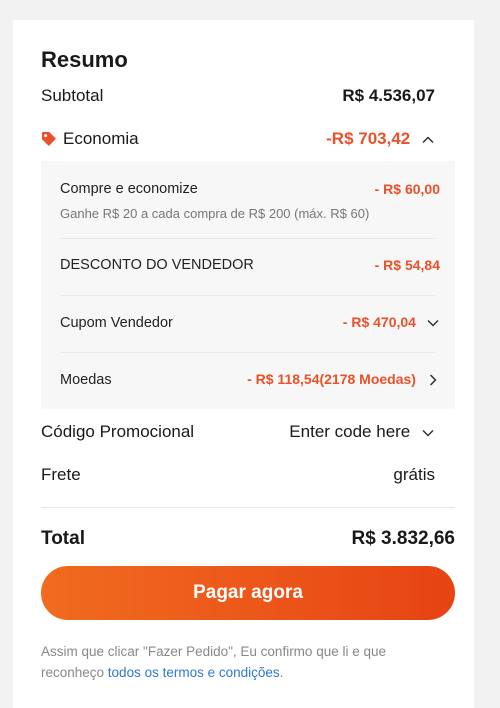 This screenshot has width=500, height=708. Describe the element at coordinates (157, 265) in the screenshot. I see `savings-item-label: DESCONTO DO VENDEDOR` at that location.